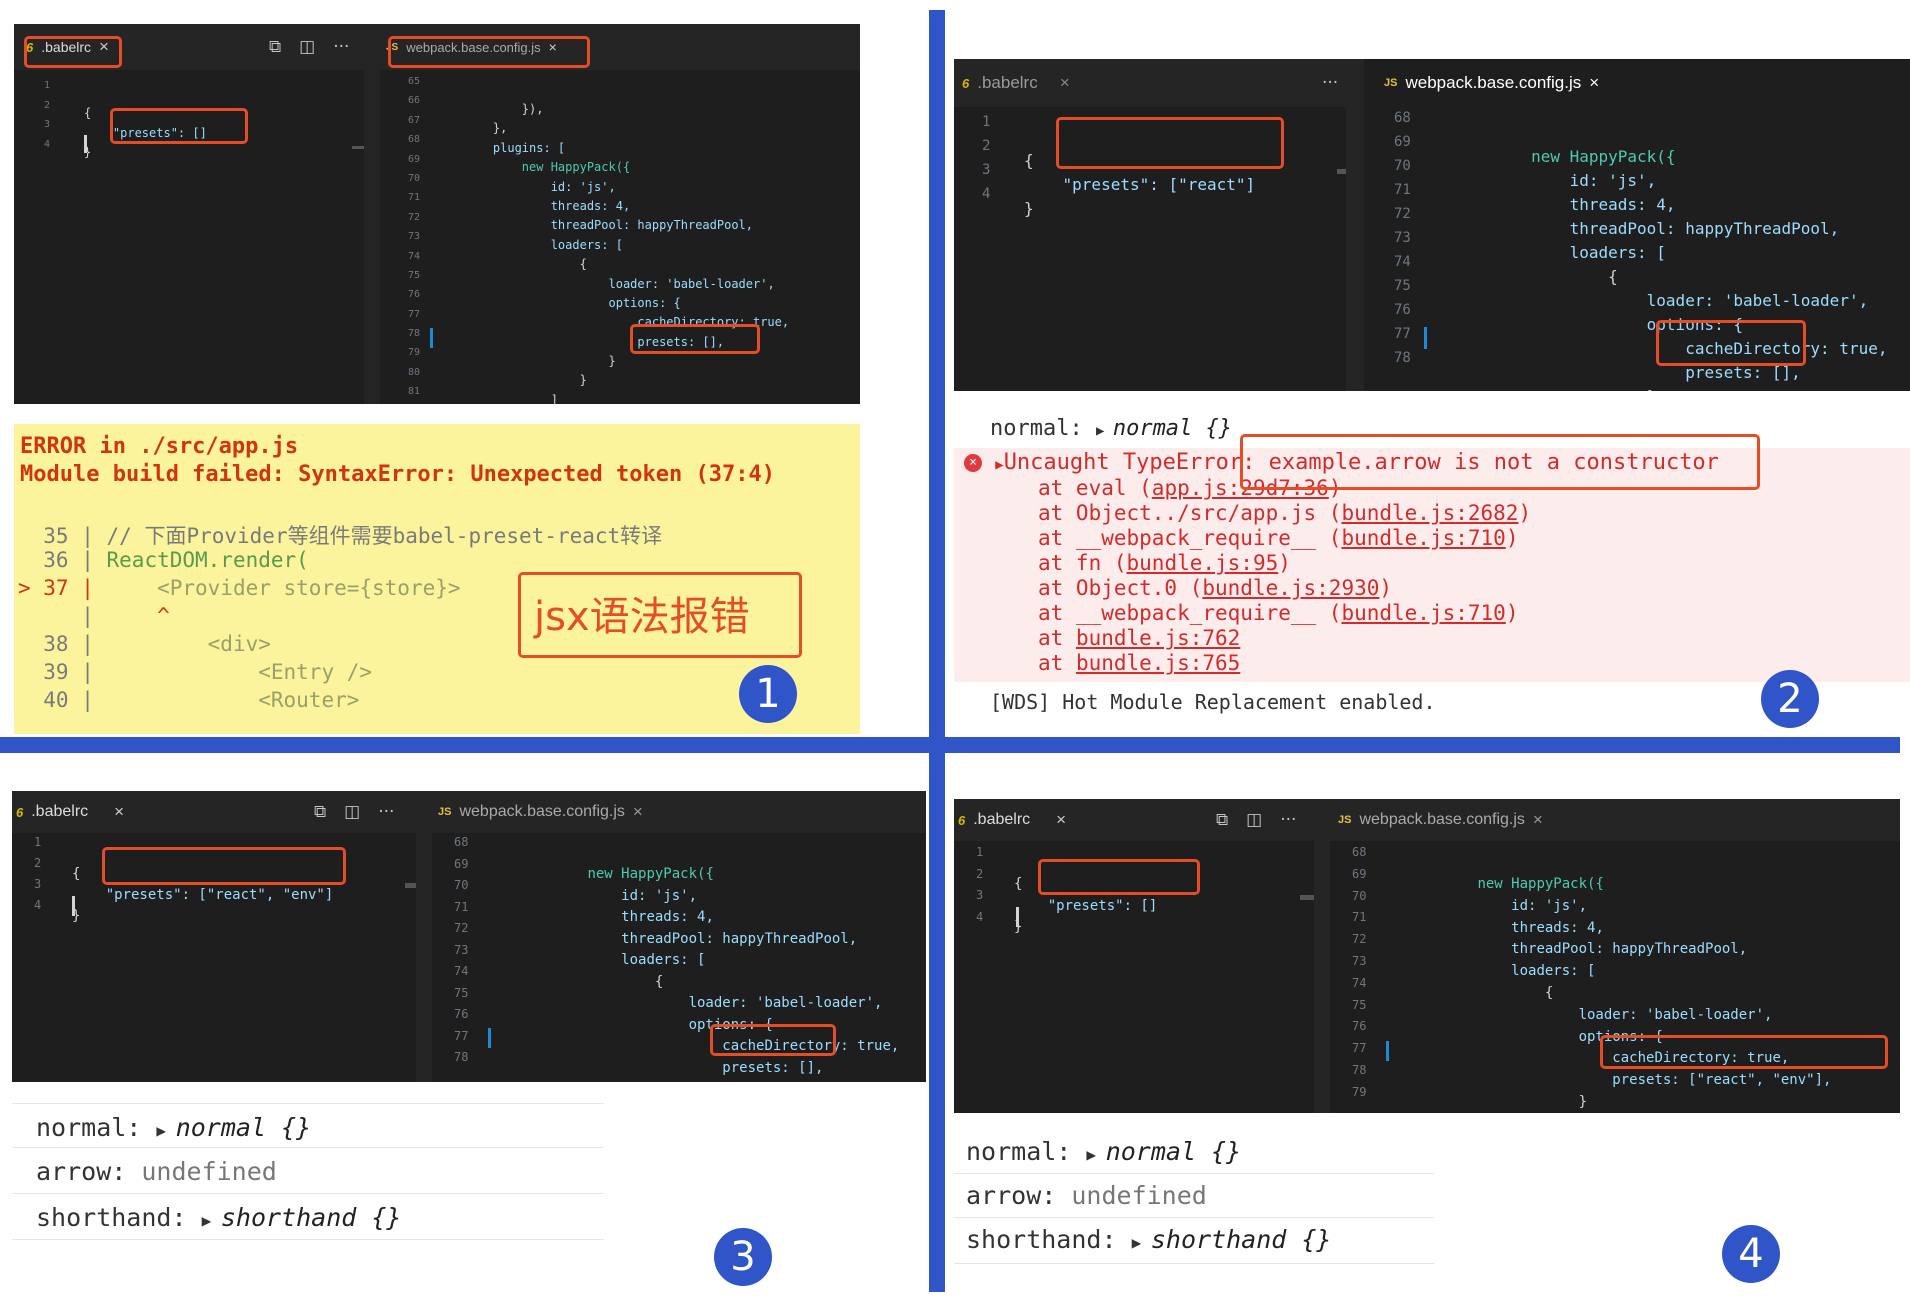 Image resolution: width=1910 pixels, height=1302 pixels. What do you see at coordinates (1158, 638) in the screenshot?
I see `stack-link: bundle.js:762` at bounding box center [1158, 638].